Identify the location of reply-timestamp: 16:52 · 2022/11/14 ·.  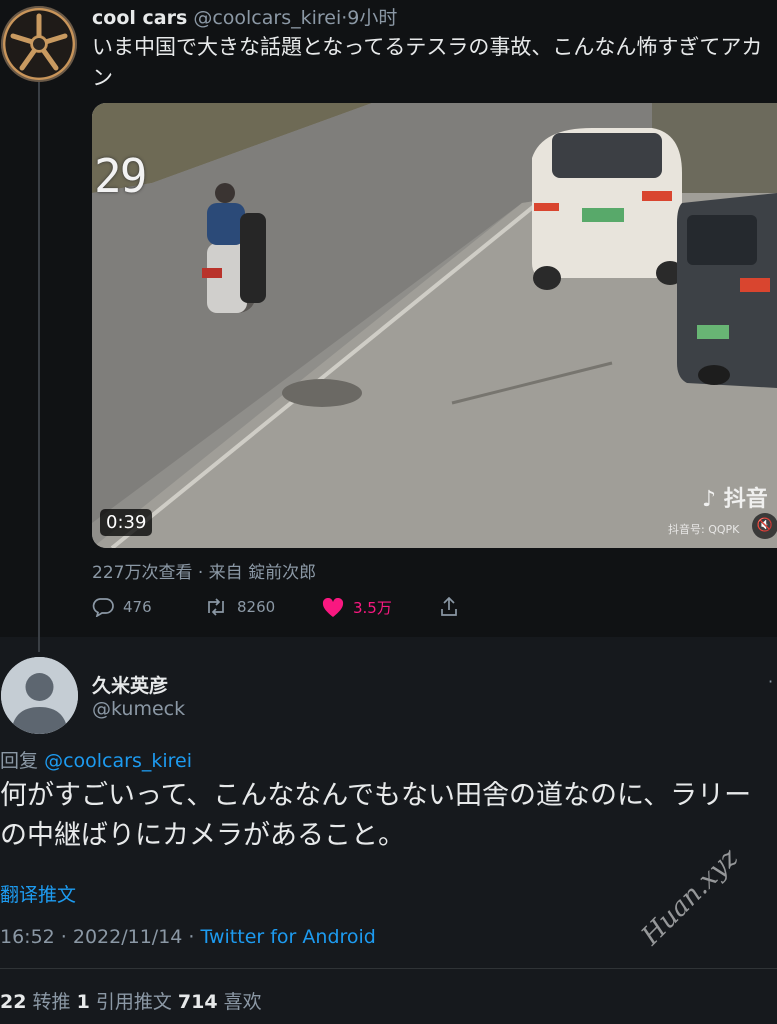
(97, 937).